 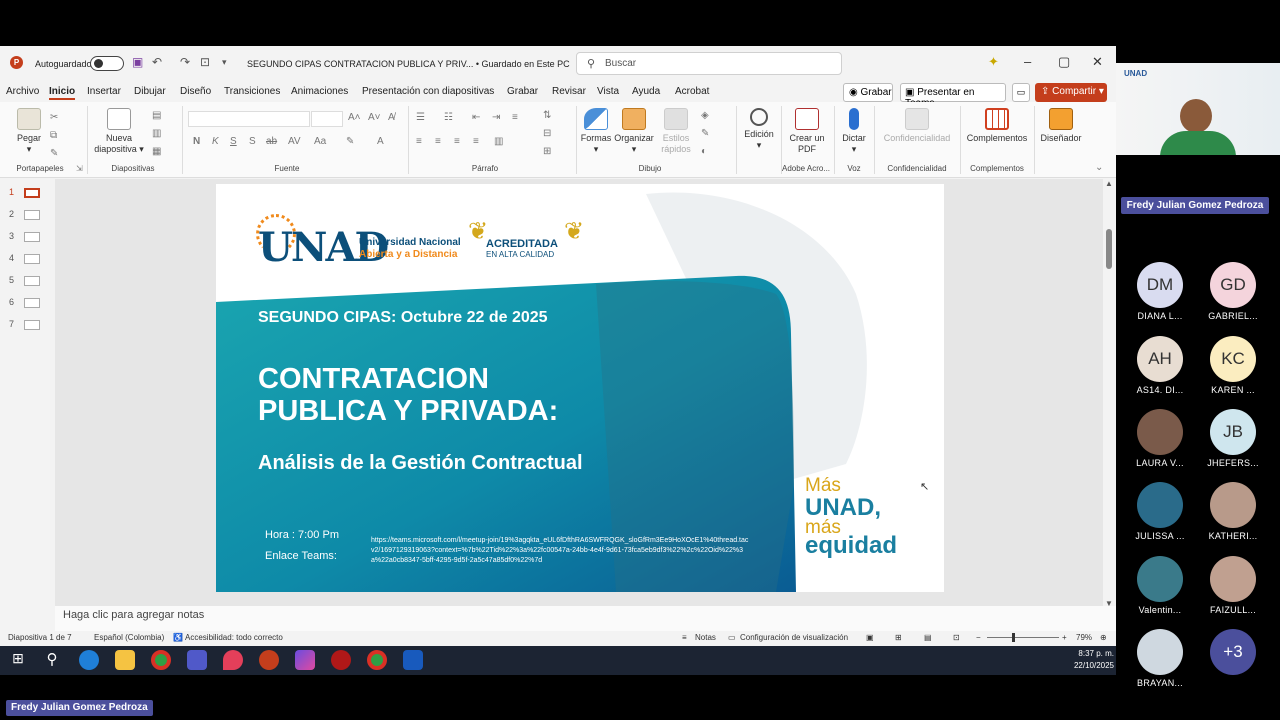 I want to click on columns-icon: ▥, so click(x=498, y=141).